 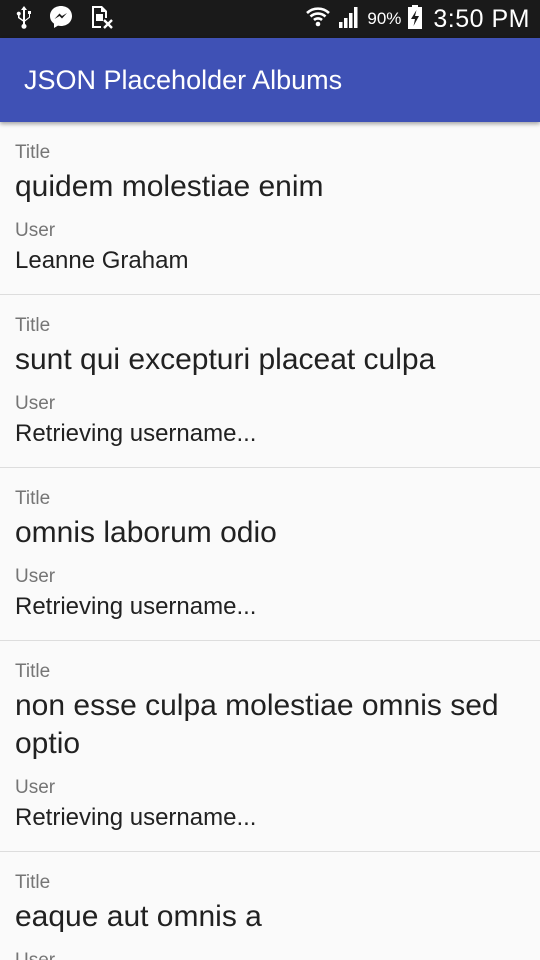 What do you see at coordinates (349, 19) in the screenshot?
I see `signal-icon` at bounding box center [349, 19].